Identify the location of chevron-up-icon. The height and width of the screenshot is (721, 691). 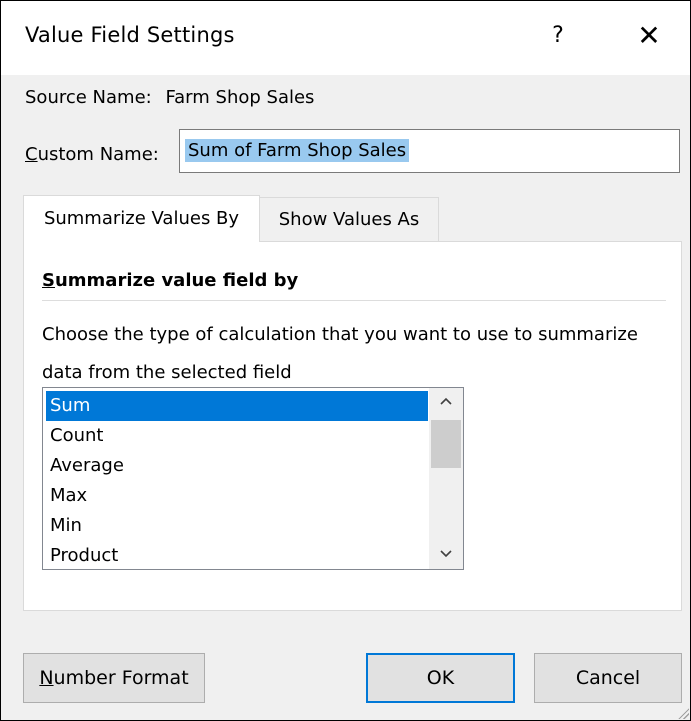
(446, 402).